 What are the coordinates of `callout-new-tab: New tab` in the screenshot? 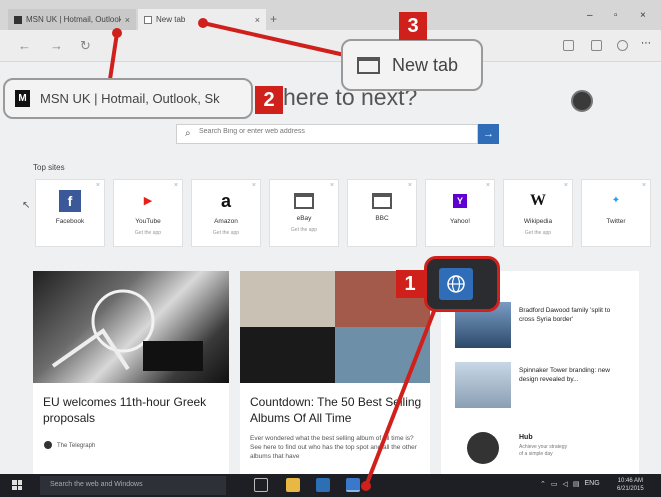 It's located at (412, 65).